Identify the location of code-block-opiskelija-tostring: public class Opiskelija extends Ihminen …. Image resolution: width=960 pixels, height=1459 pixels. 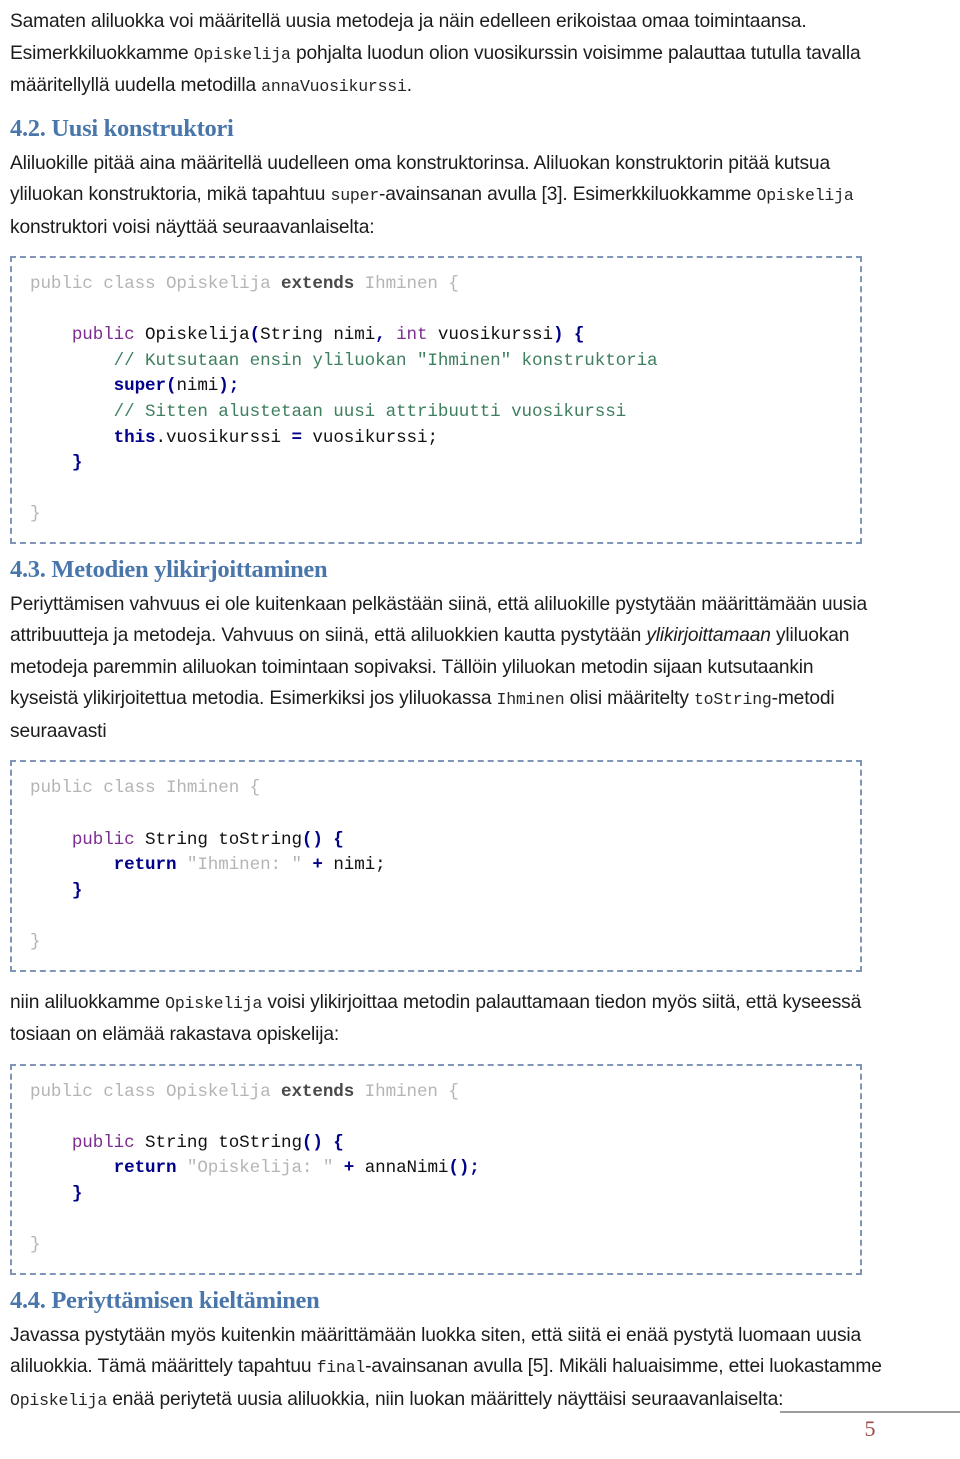
(436, 1169).